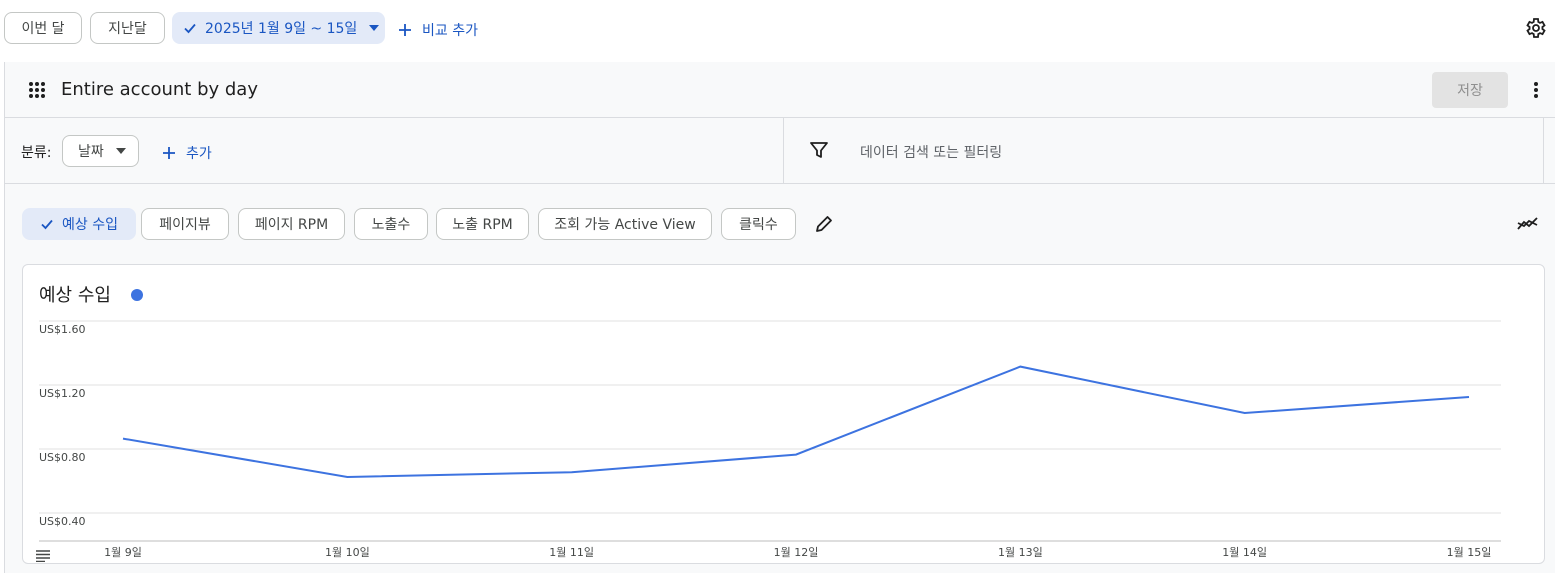  Describe the element at coordinates (780, 151) in the screenshot. I see `filter-row: 분류: 날짜 추가 데이터 검색 또는 필터링` at that location.